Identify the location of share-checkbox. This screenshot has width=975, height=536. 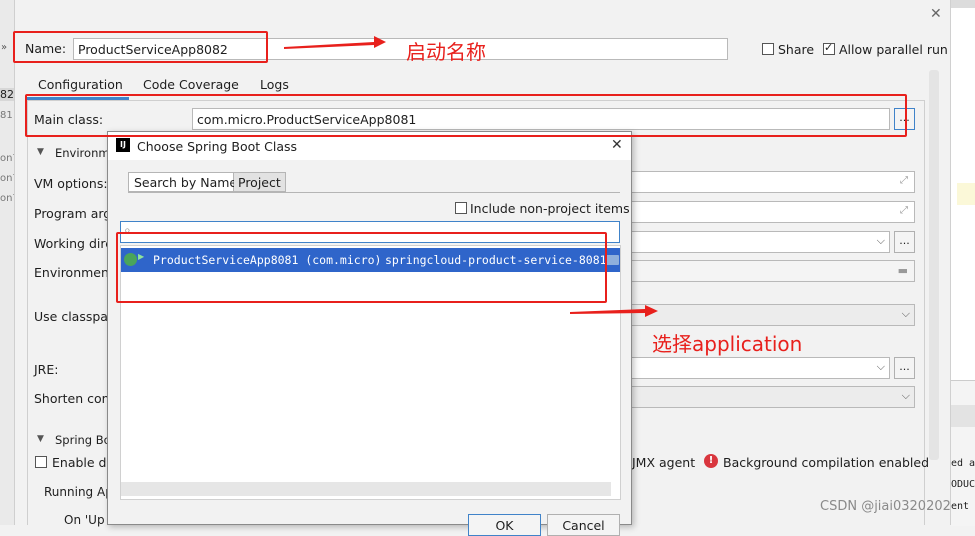
(768, 49).